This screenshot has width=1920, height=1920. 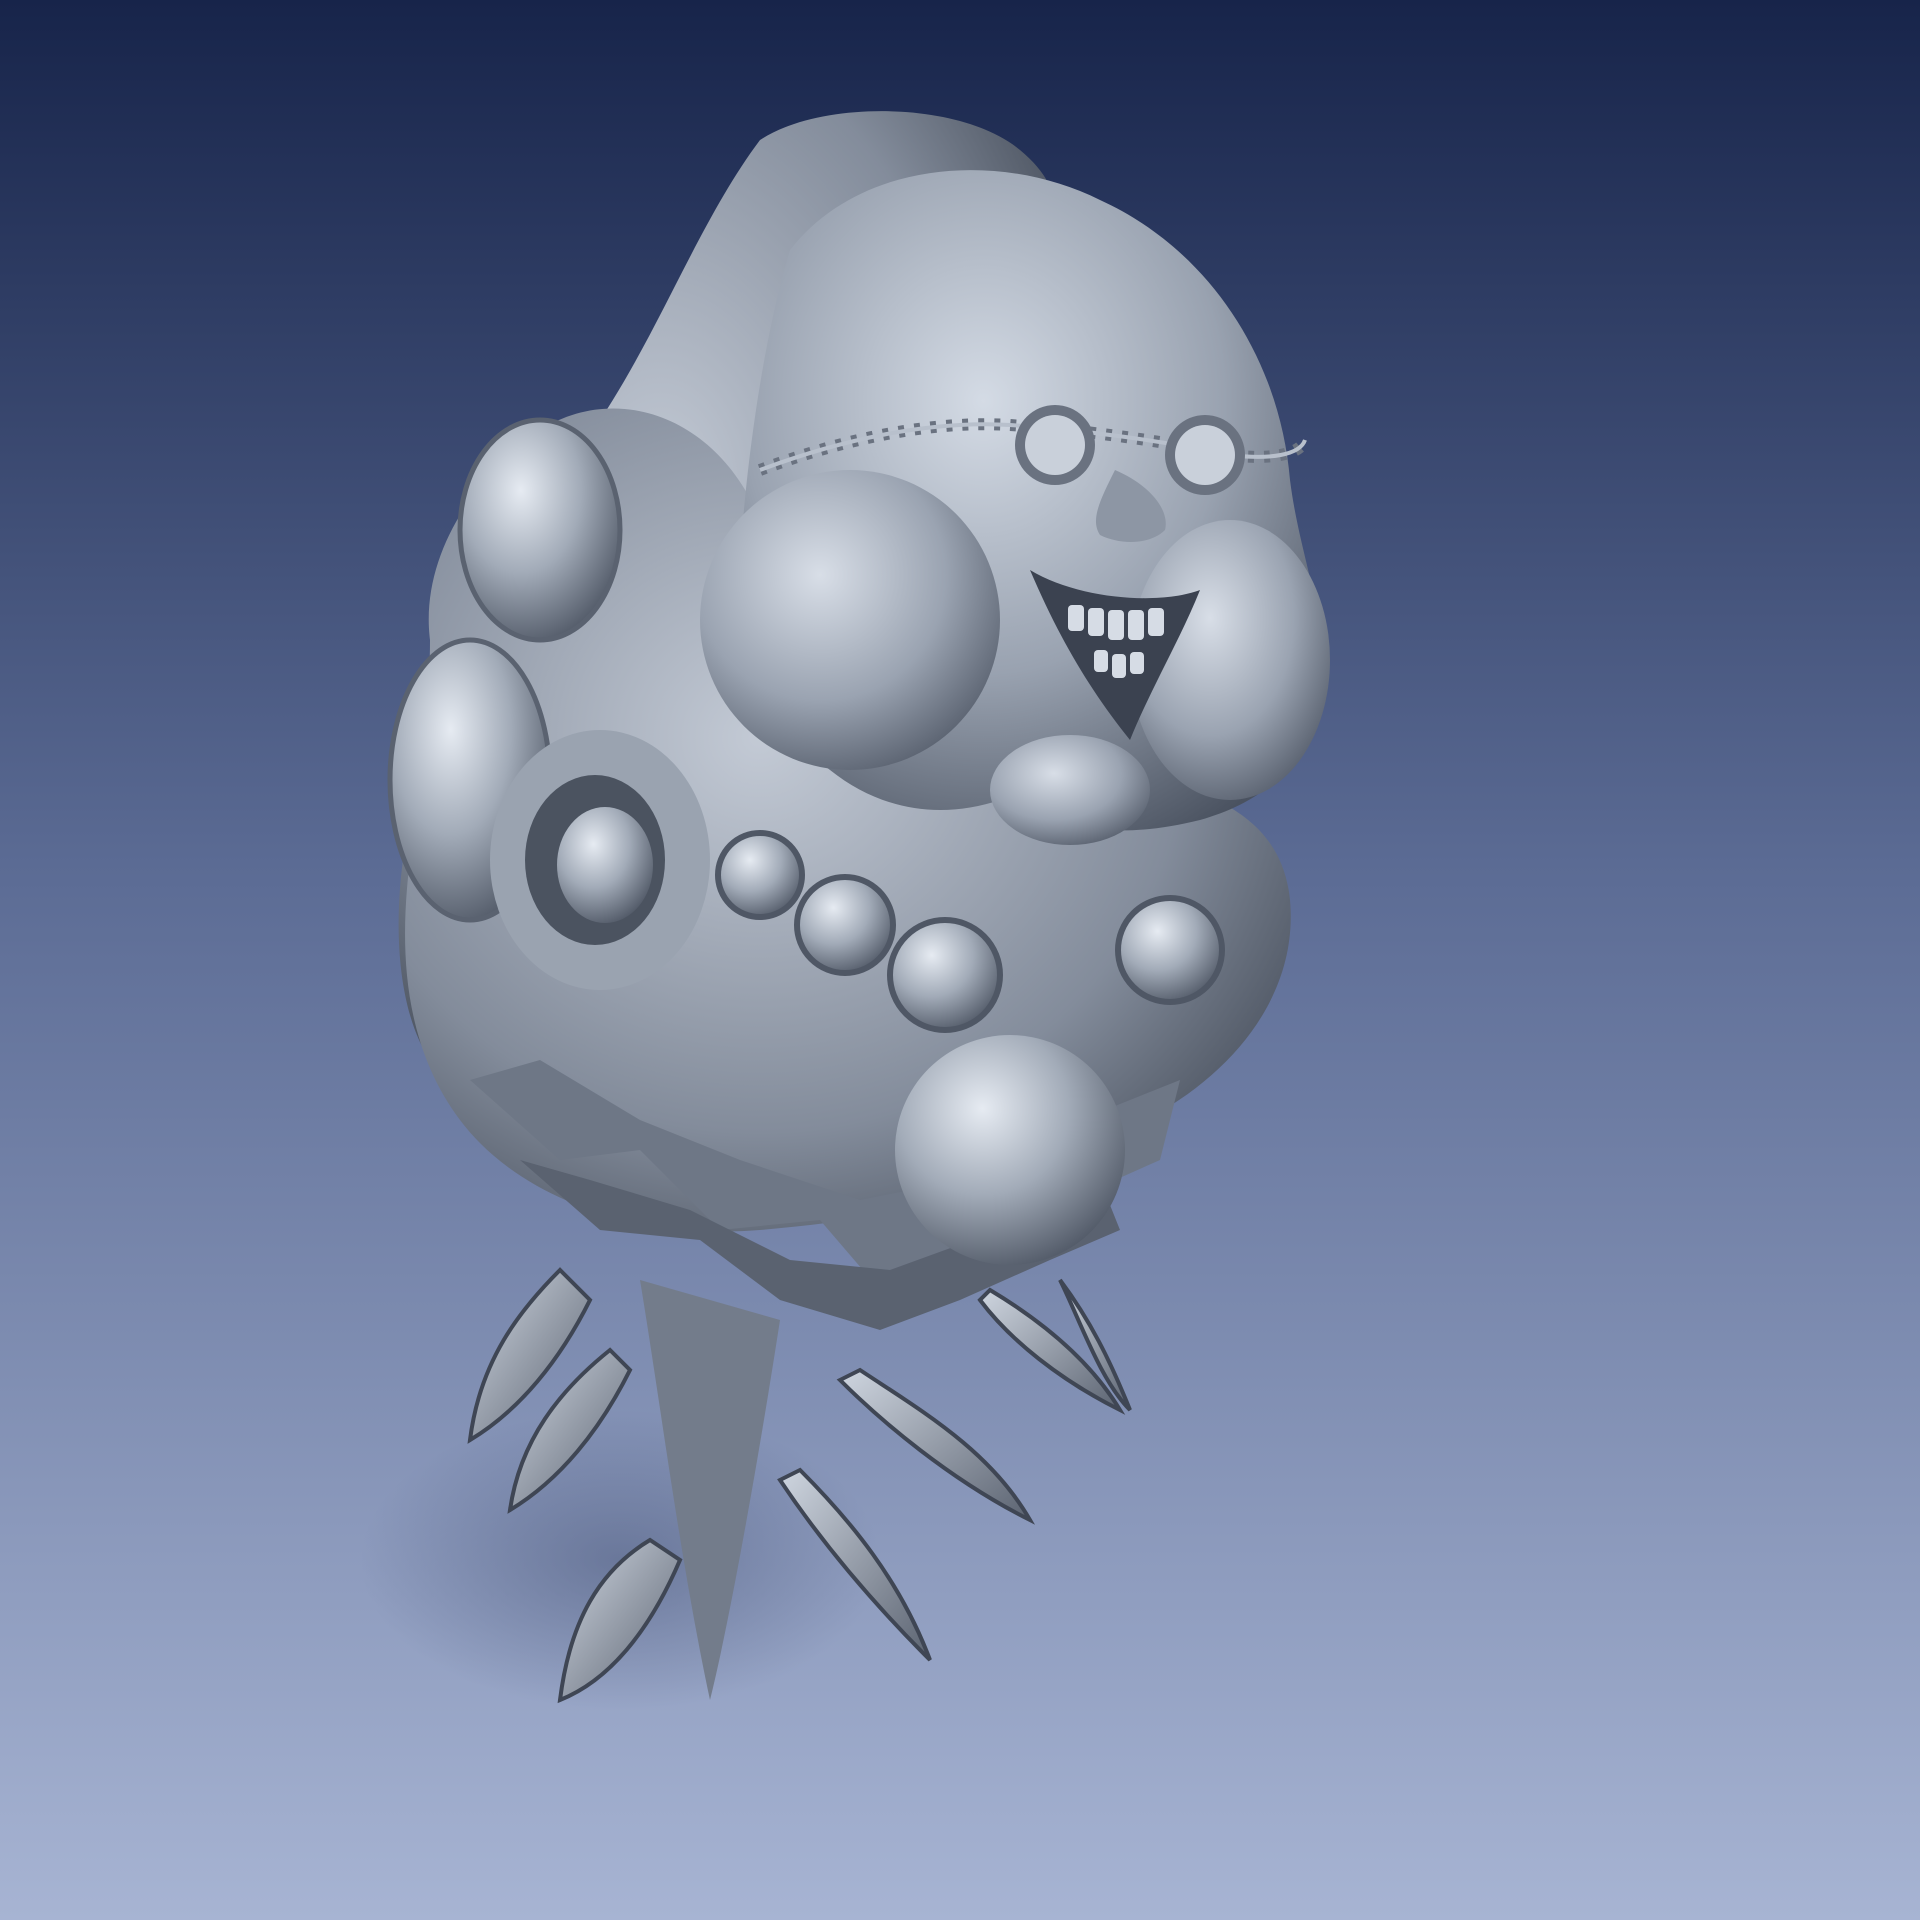 I want to click on left-socket-inner, so click(x=605, y=865).